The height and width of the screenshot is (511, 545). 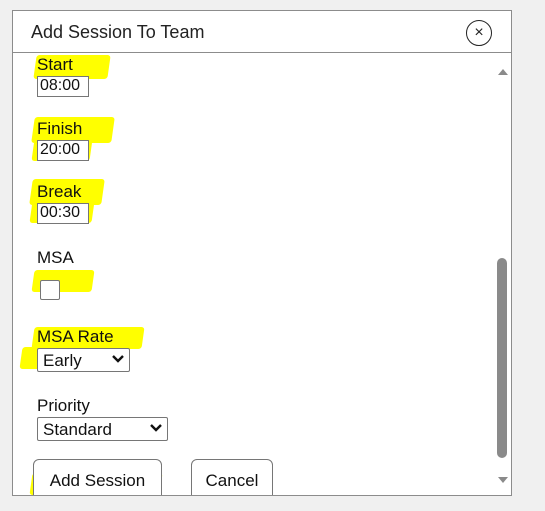 I want to click on vertical-scrollbar, so click(x=503, y=274).